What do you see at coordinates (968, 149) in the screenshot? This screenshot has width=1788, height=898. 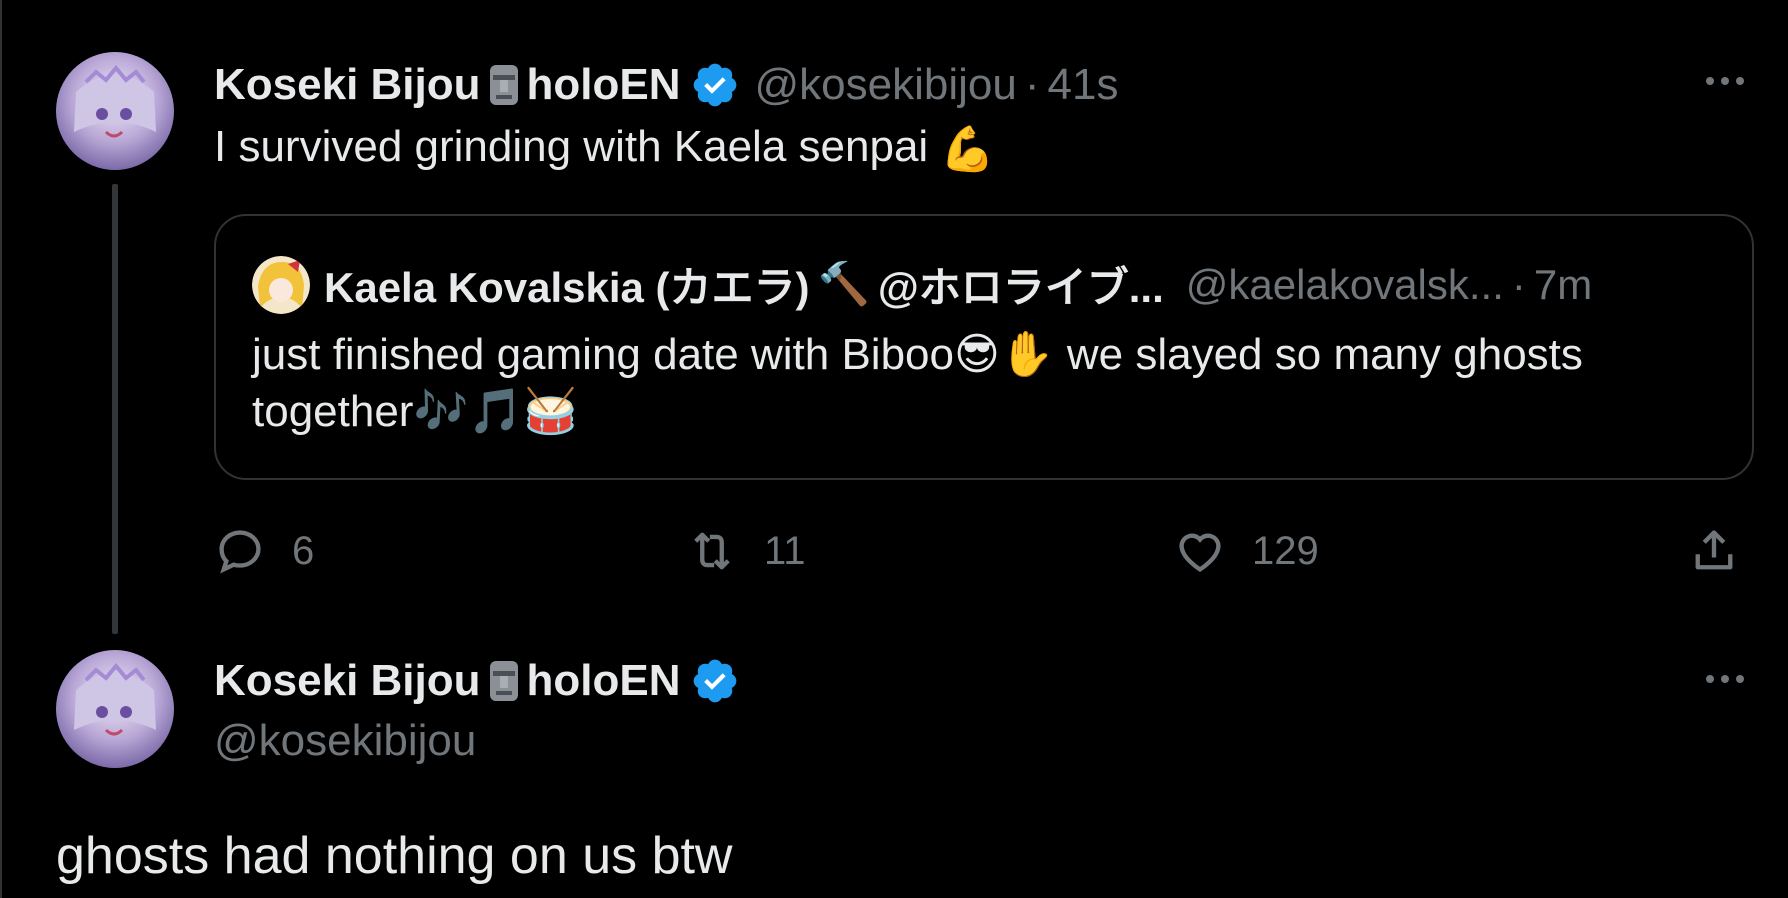 I see `flexed-biceps-emoji: 💪` at bounding box center [968, 149].